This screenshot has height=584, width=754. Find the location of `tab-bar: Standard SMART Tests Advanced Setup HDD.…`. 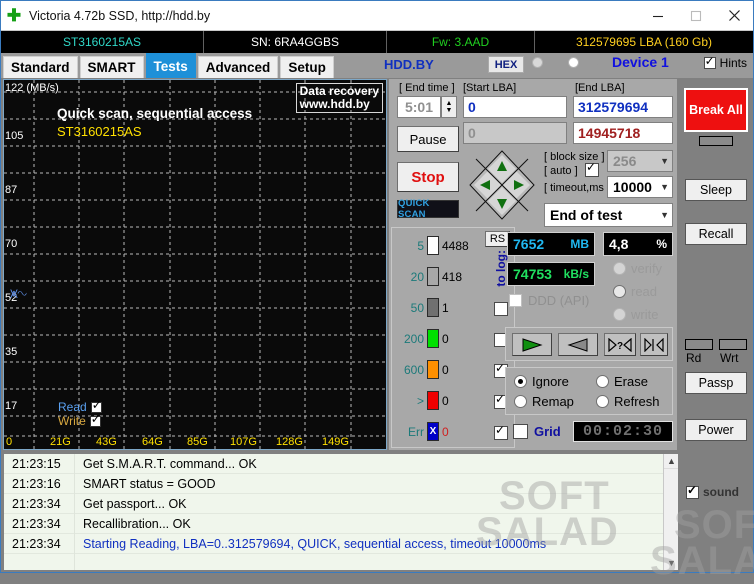

tab-bar: Standard SMART Tests Advanced Setup HDD.… is located at coordinates (377, 65).